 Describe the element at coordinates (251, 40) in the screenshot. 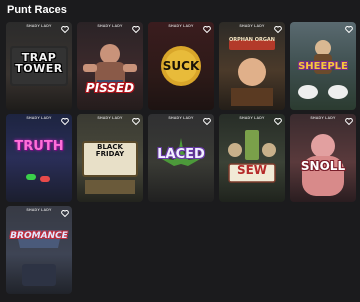

I see `game-logo: ORPHAN ORGAN` at that location.